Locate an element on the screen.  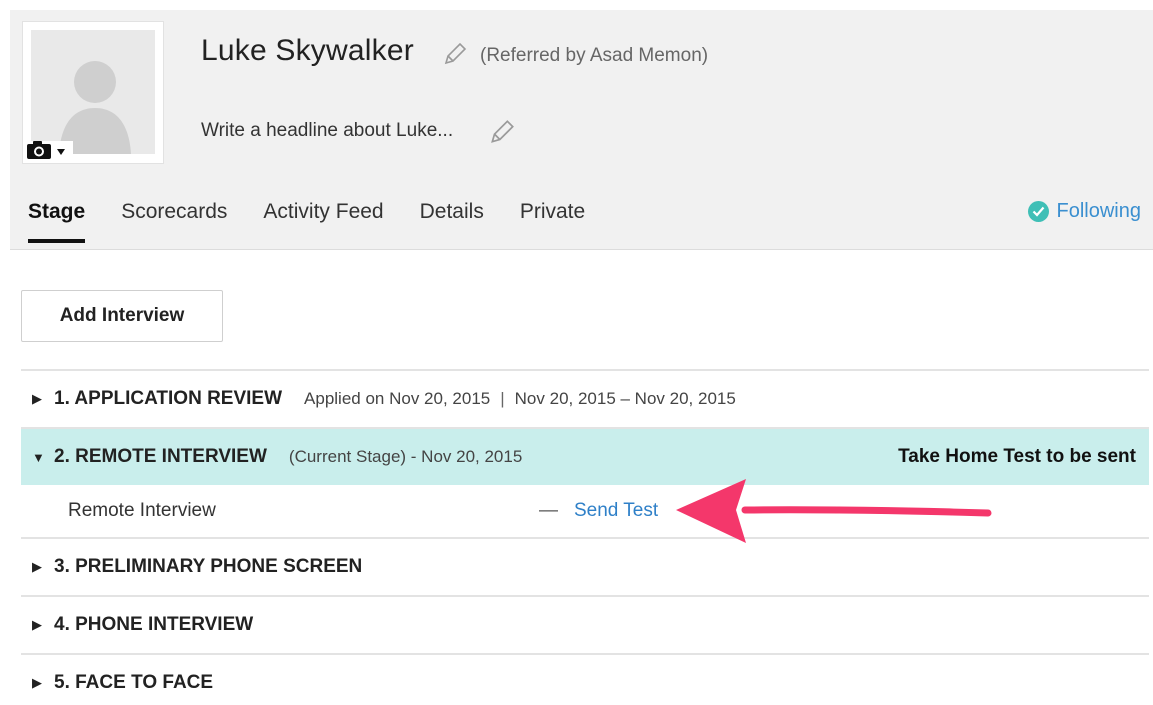
substage-label: Remote Interview is located at coordinates (142, 510).